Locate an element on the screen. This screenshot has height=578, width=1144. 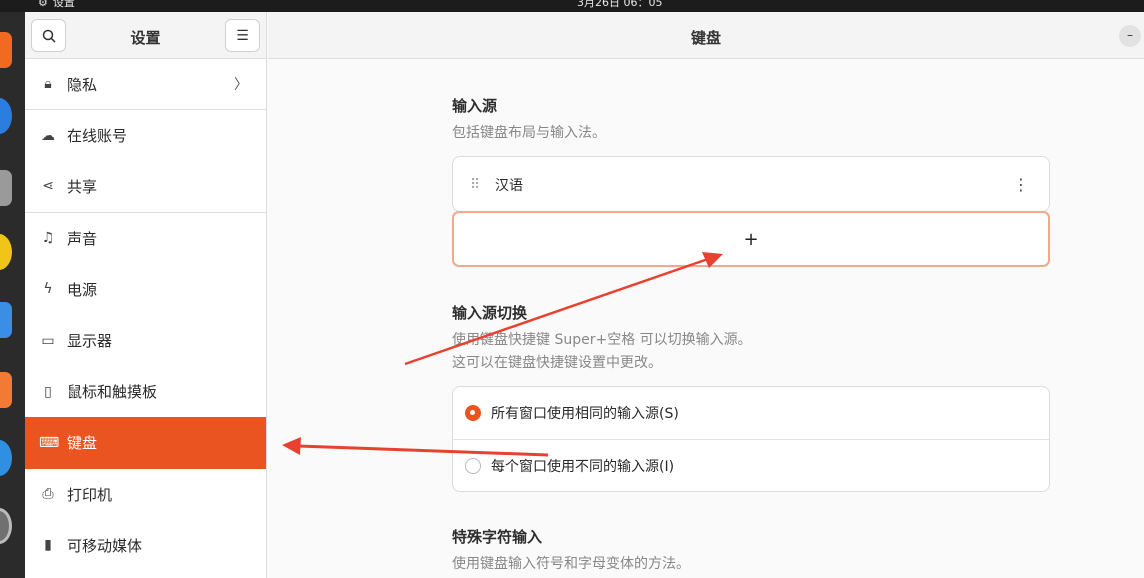
input-sources-title: 输入源 is located at coordinates (475, 106).